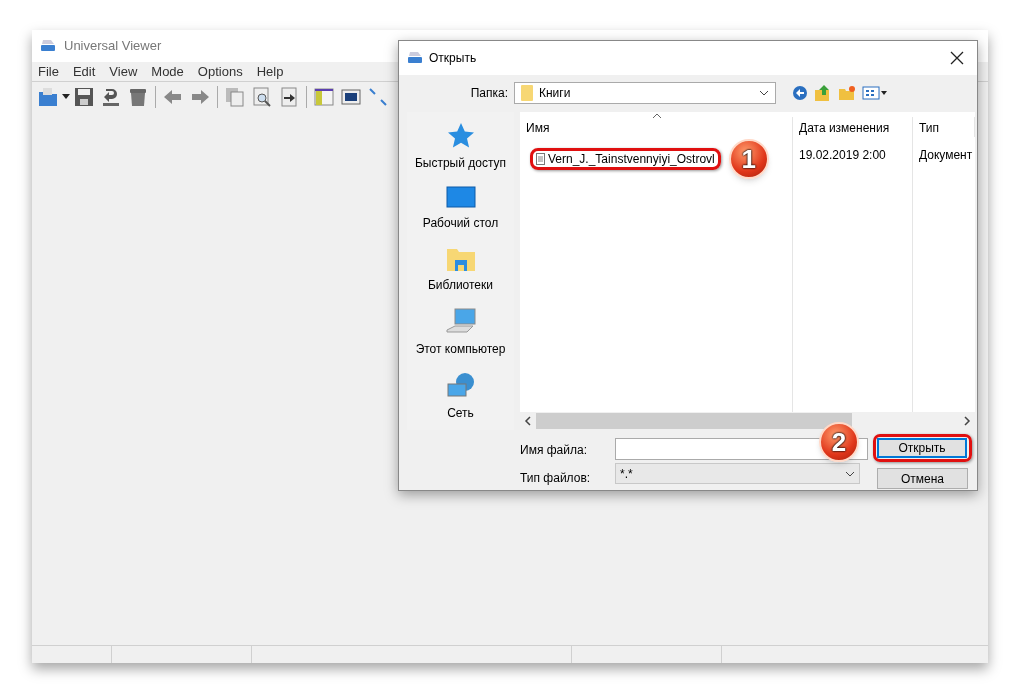  What do you see at coordinates (625, 159) in the screenshot?
I see `file-row: Vern_J._Tainstvennyiyi_Ostrovl` at bounding box center [625, 159].